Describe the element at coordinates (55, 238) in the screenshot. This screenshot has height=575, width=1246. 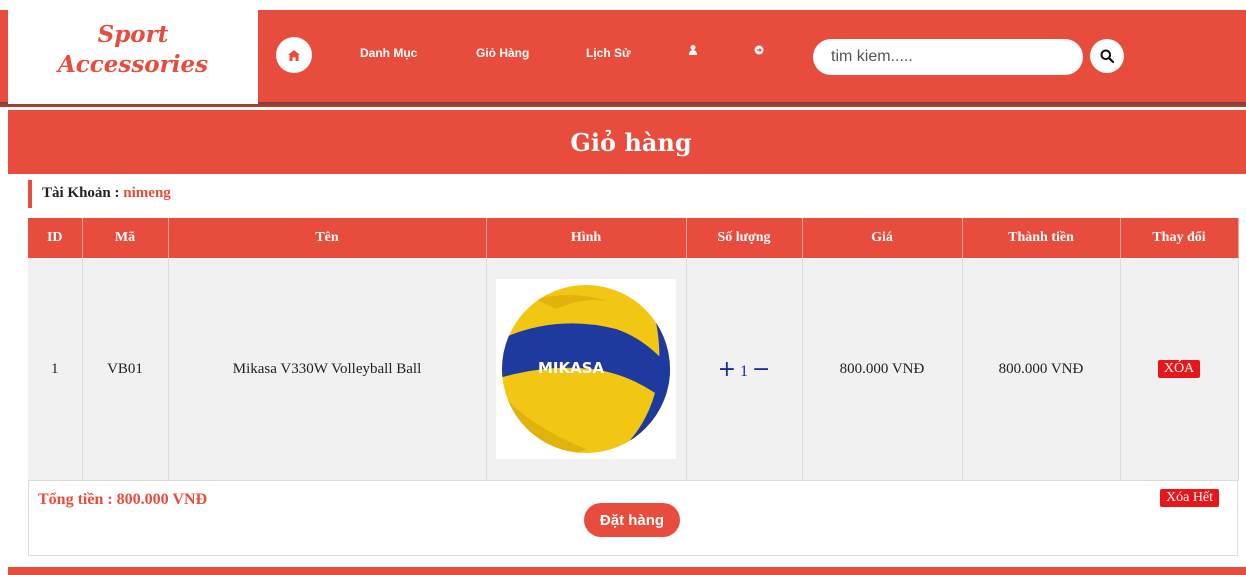
I see `column-header-id: ID` at that location.